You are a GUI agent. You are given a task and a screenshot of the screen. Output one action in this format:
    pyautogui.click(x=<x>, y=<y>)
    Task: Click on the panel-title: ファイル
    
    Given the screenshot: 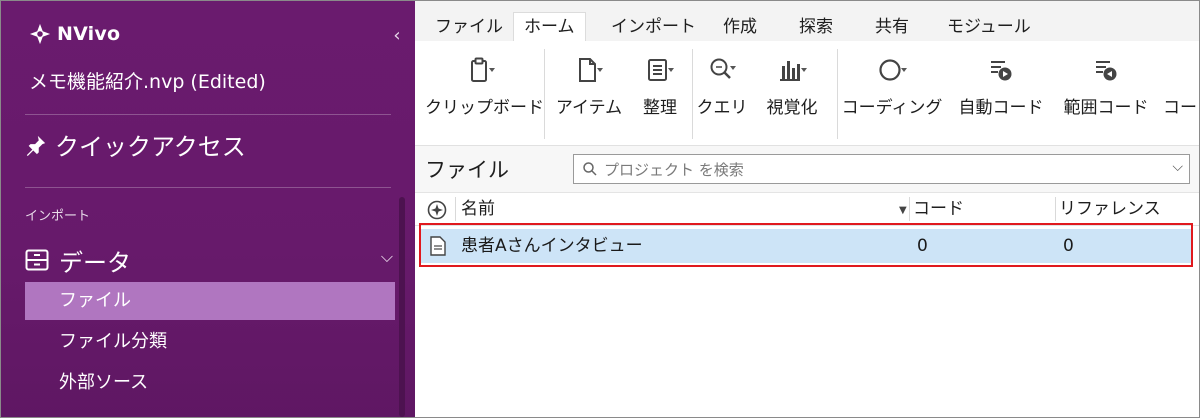 What is the action you would take?
    pyautogui.click(x=467, y=170)
    